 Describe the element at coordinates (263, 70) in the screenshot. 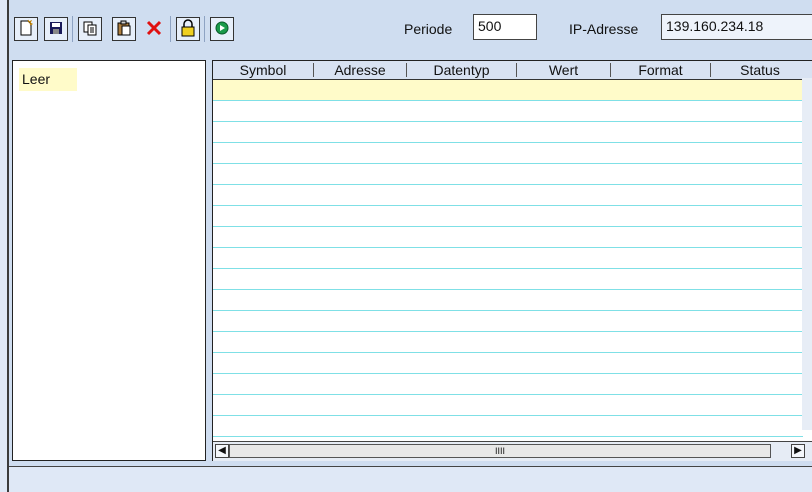

I see `column-header-symbol: Symbol` at that location.